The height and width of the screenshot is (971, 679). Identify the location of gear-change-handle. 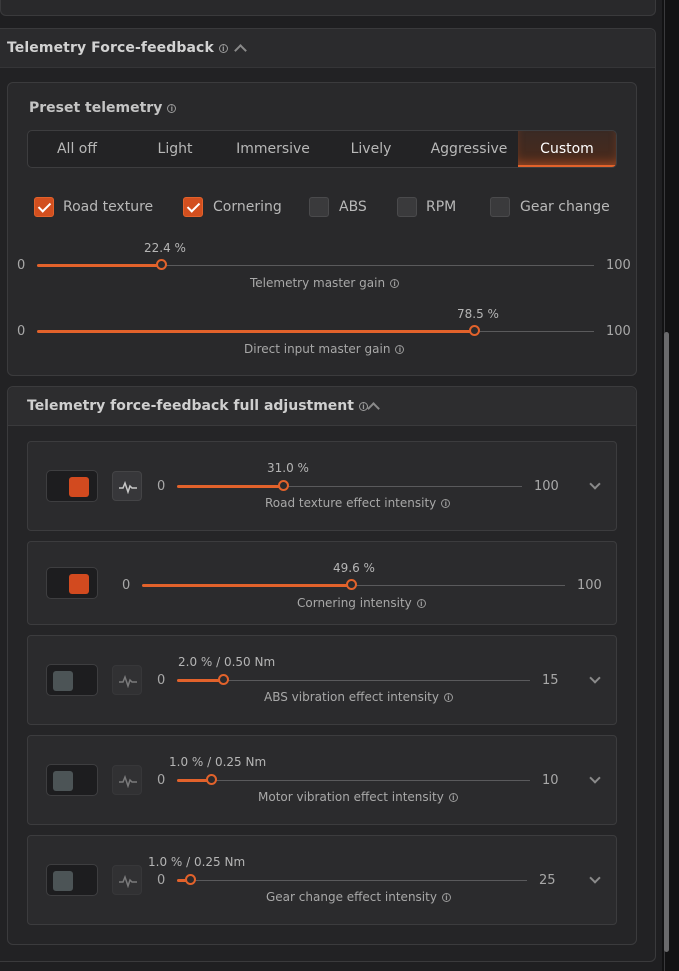
(190, 879).